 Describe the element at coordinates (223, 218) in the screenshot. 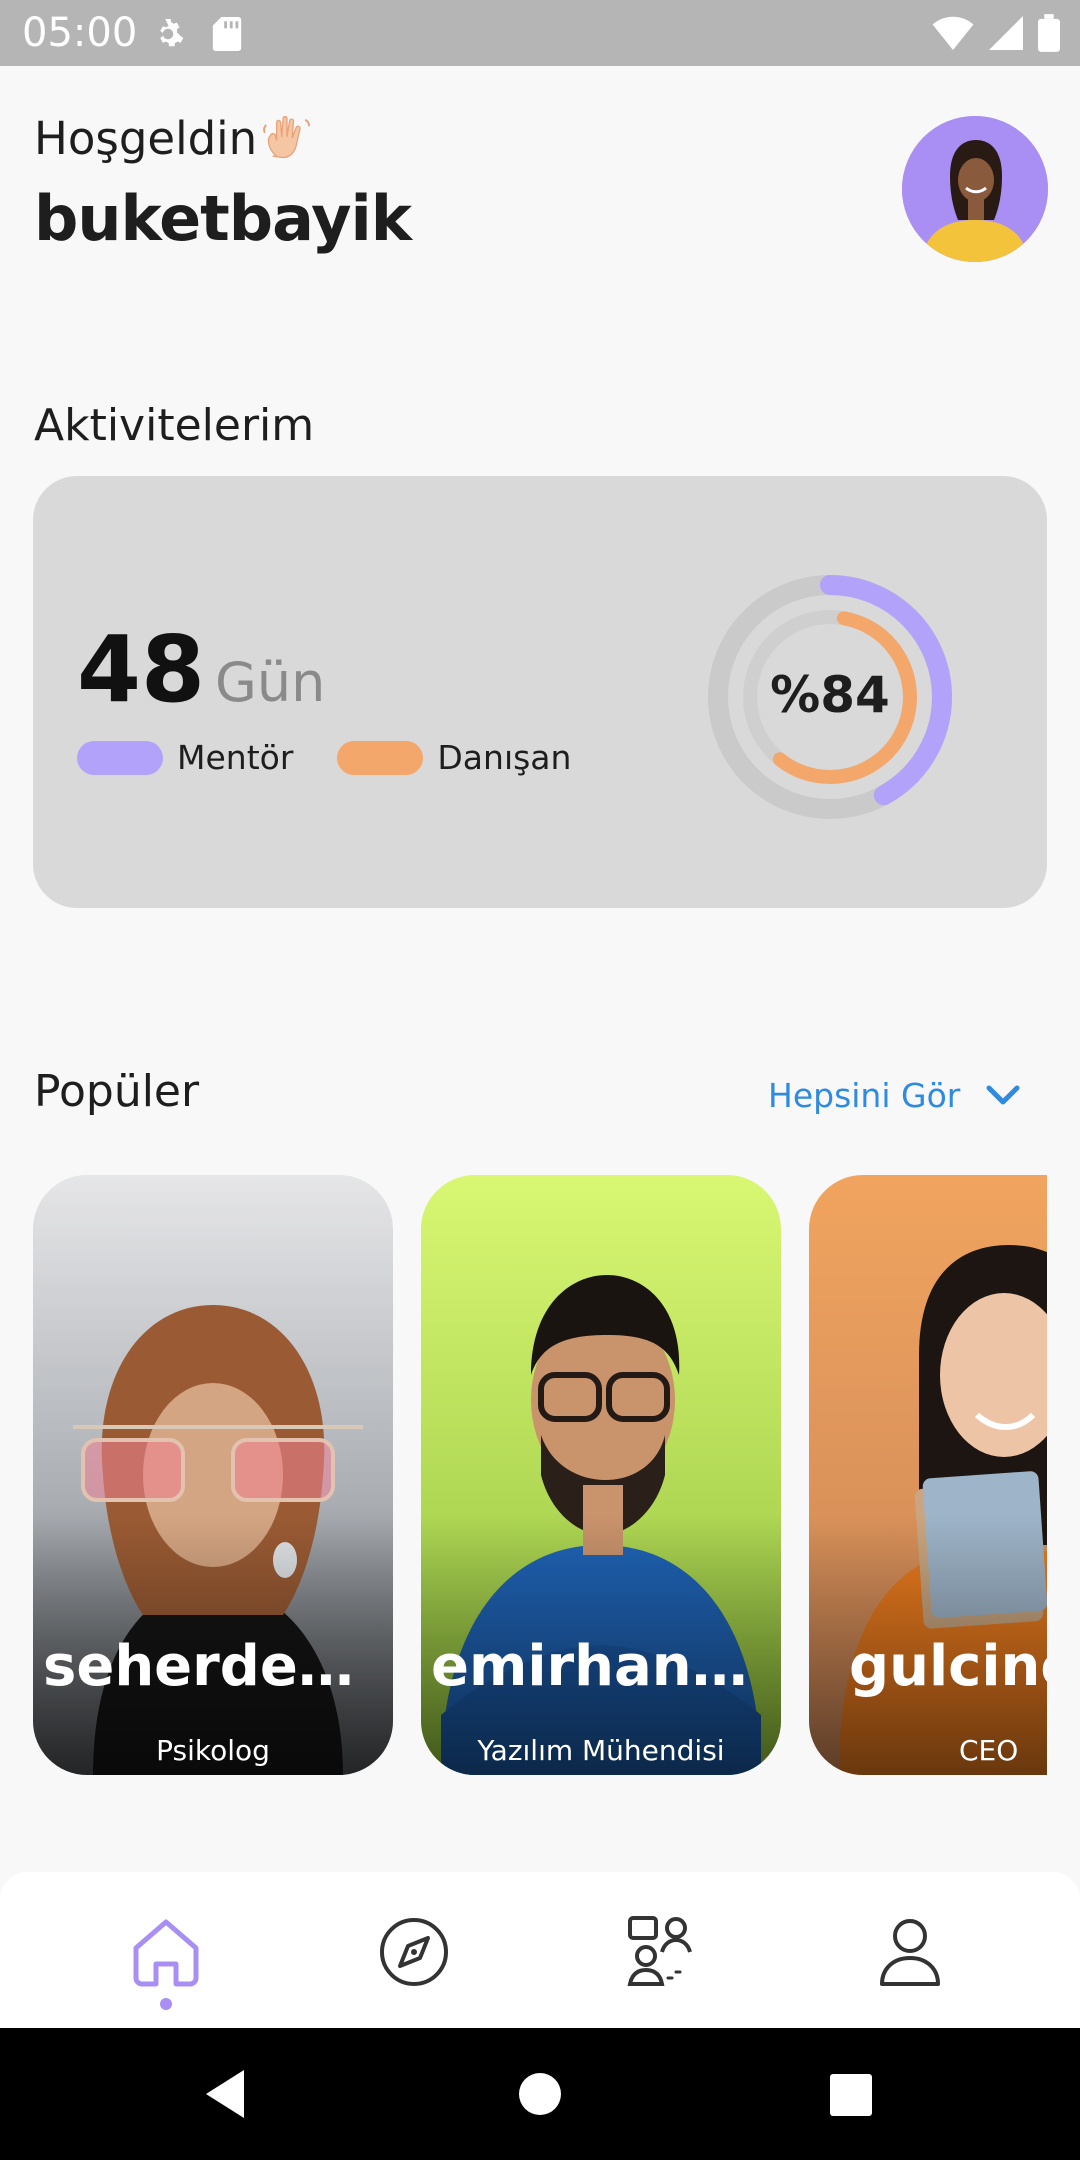

I see `username: buketbayik` at that location.